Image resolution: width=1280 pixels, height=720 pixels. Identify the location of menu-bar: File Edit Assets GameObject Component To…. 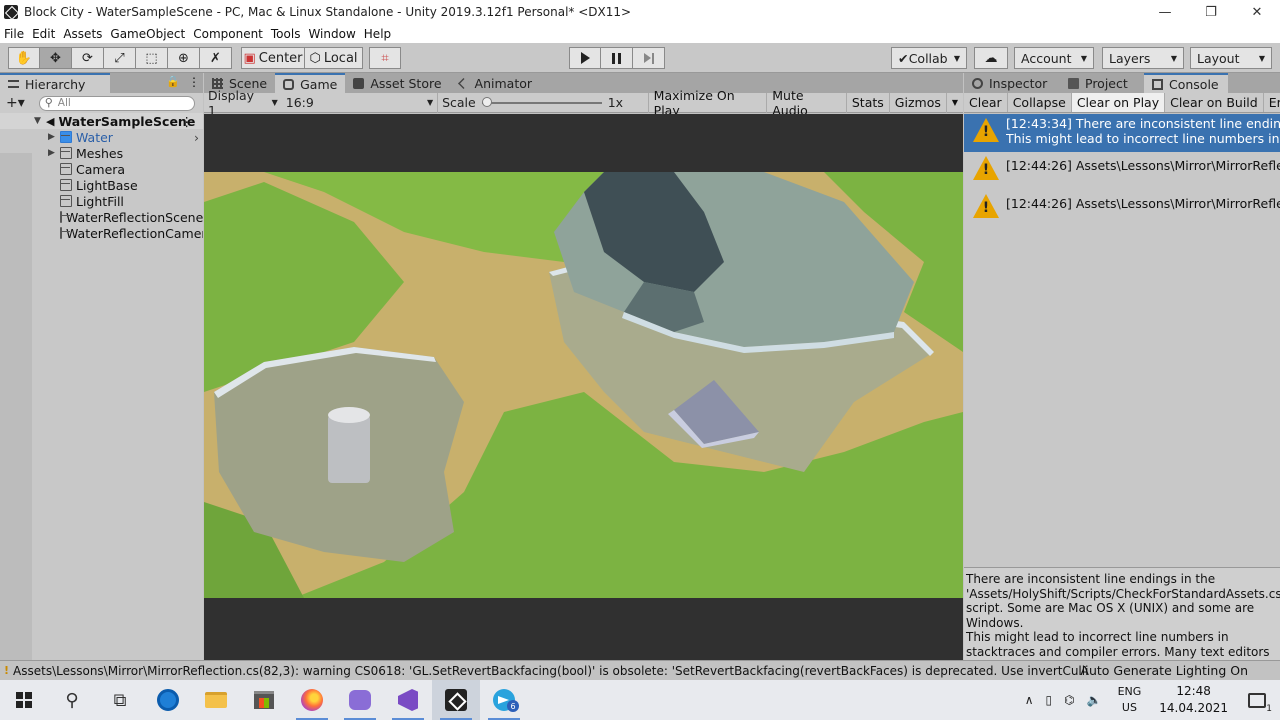
(640, 33).